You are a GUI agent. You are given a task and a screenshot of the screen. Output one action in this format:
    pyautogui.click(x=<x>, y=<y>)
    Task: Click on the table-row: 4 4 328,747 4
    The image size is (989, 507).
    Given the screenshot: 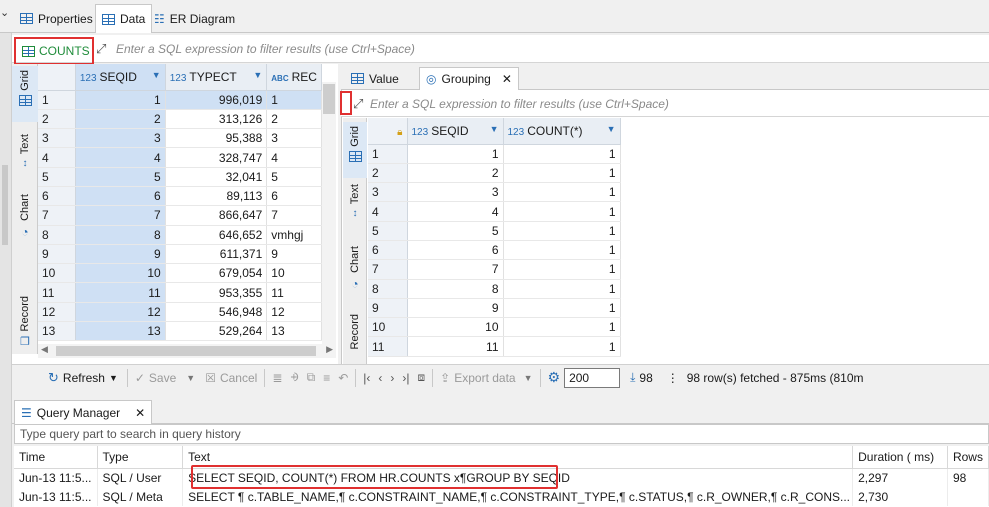 What is the action you would take?
    pyautogui.click(x=180, y=157)
    